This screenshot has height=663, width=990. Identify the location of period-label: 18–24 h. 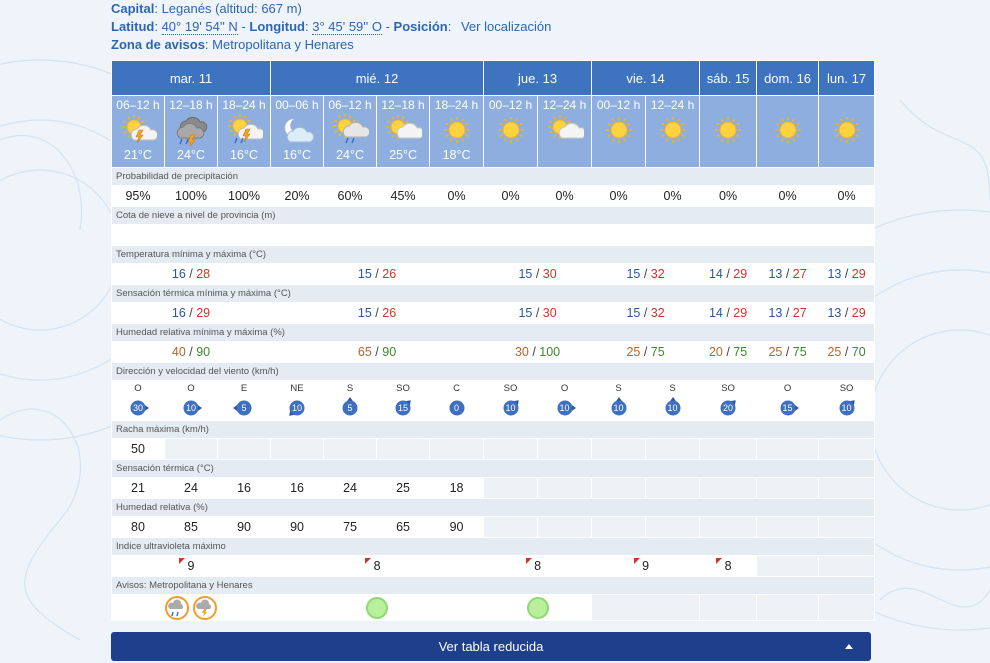
(456, 105).